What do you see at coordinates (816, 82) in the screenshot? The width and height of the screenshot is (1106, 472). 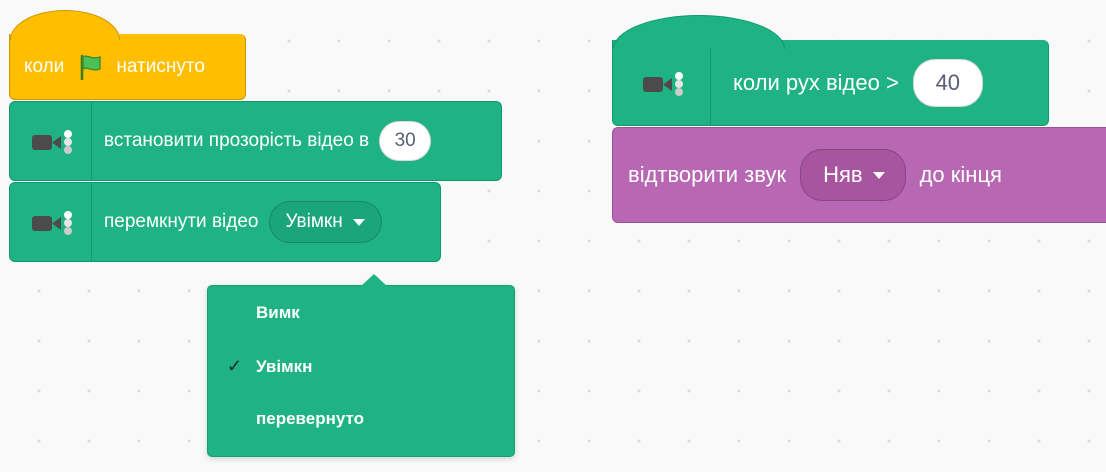 I see `video-motion-label: коли рух відео >` at bounding box center [816, 82].